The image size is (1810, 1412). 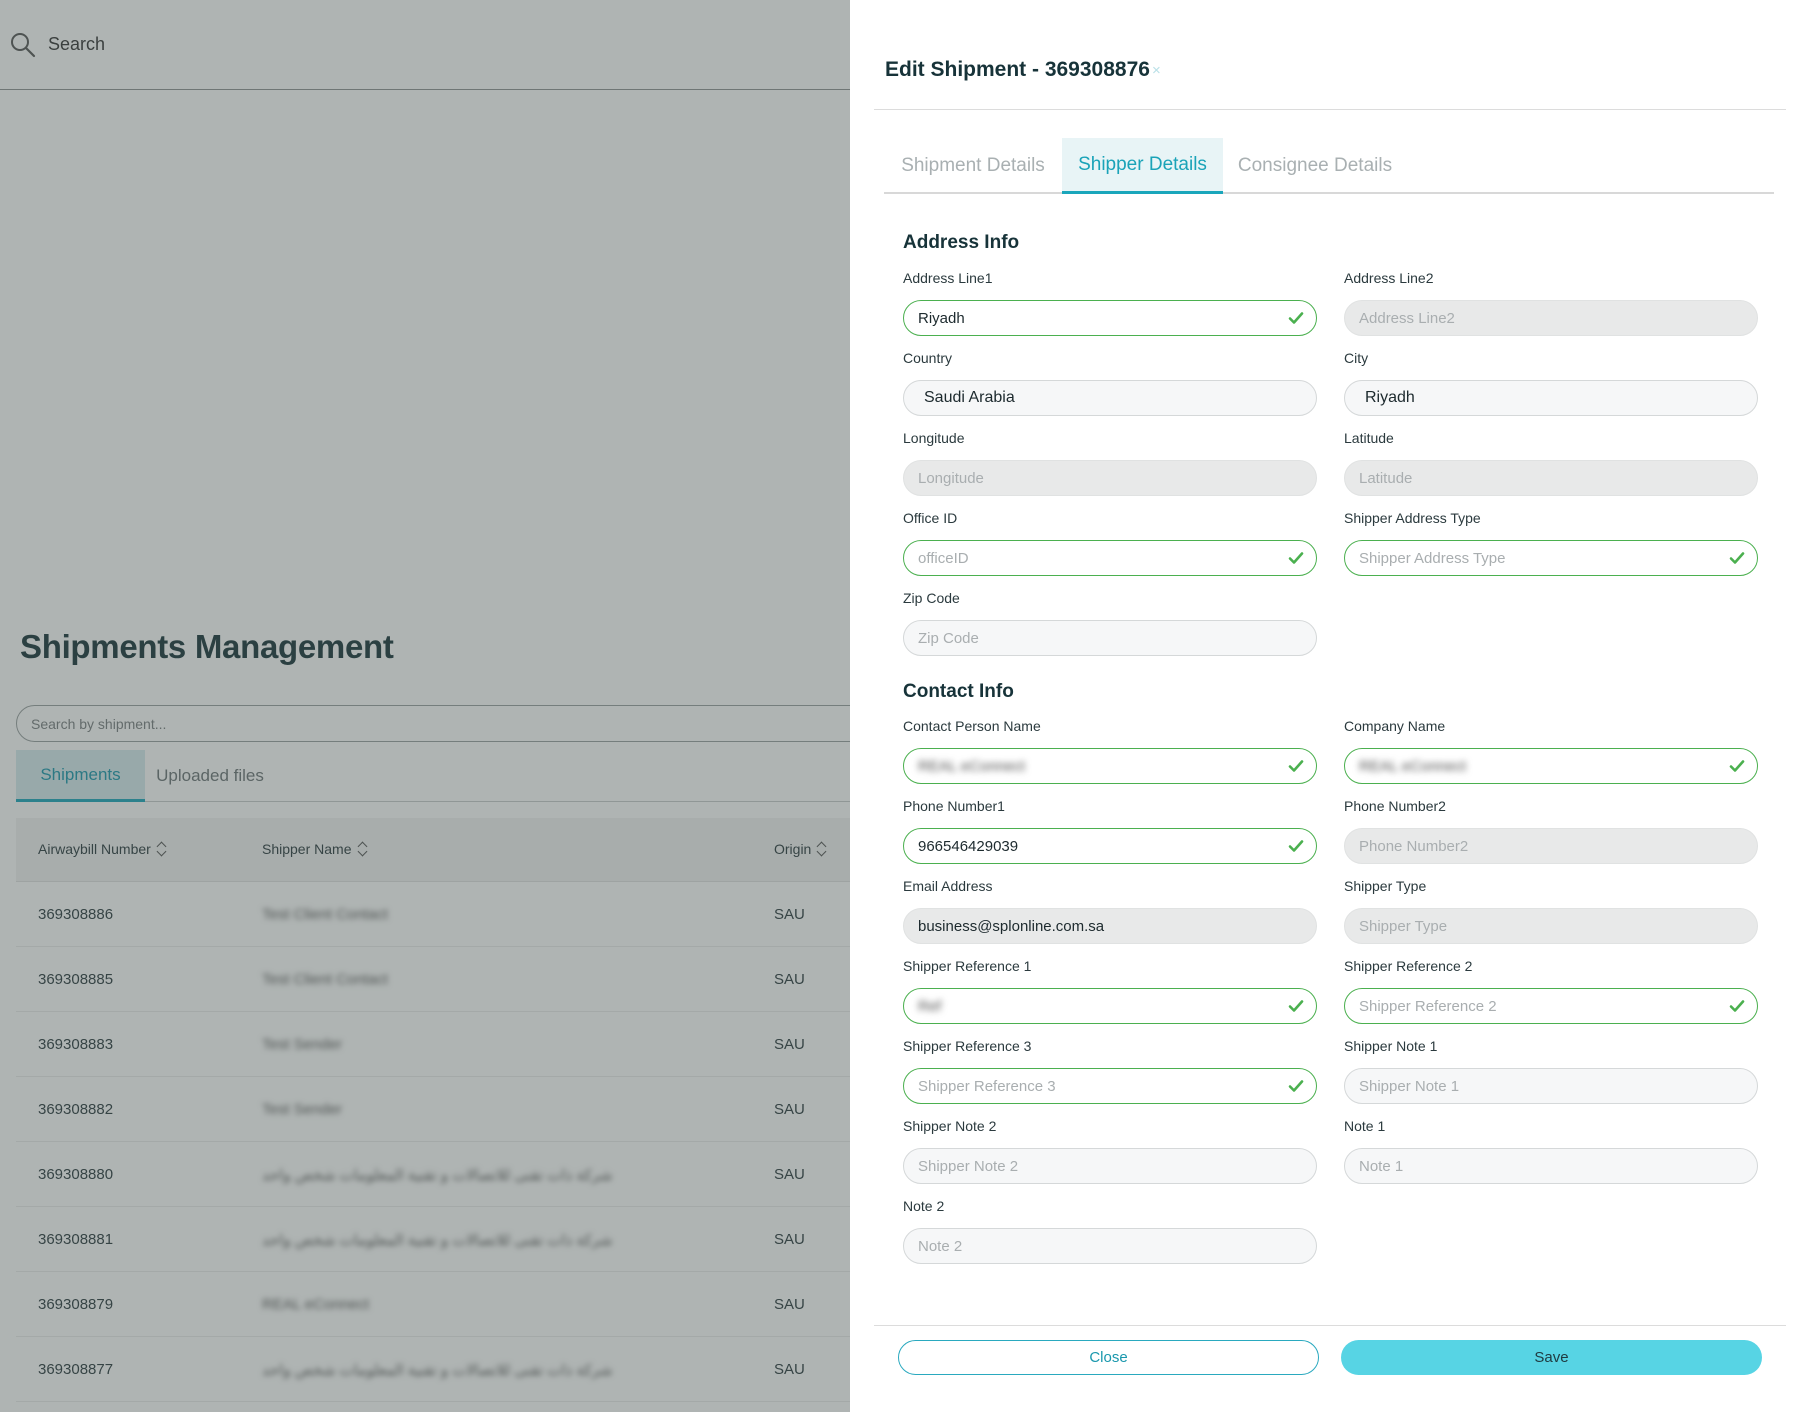 What do you see at coordinates (954, 806) in the screenshot?
I see `field-label: Phone Number1` at bounding box center [954, 806].